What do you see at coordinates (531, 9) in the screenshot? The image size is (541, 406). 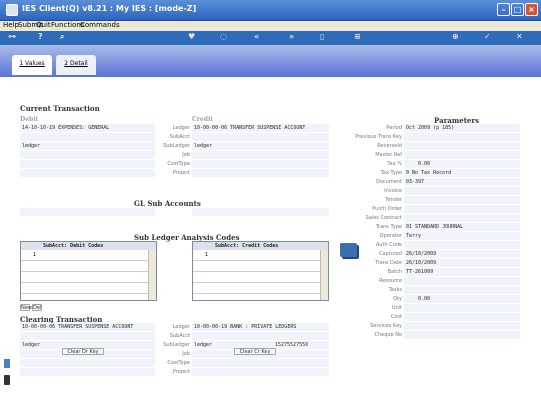 I see `close-icon: ×` at bounding box center [531, 9].